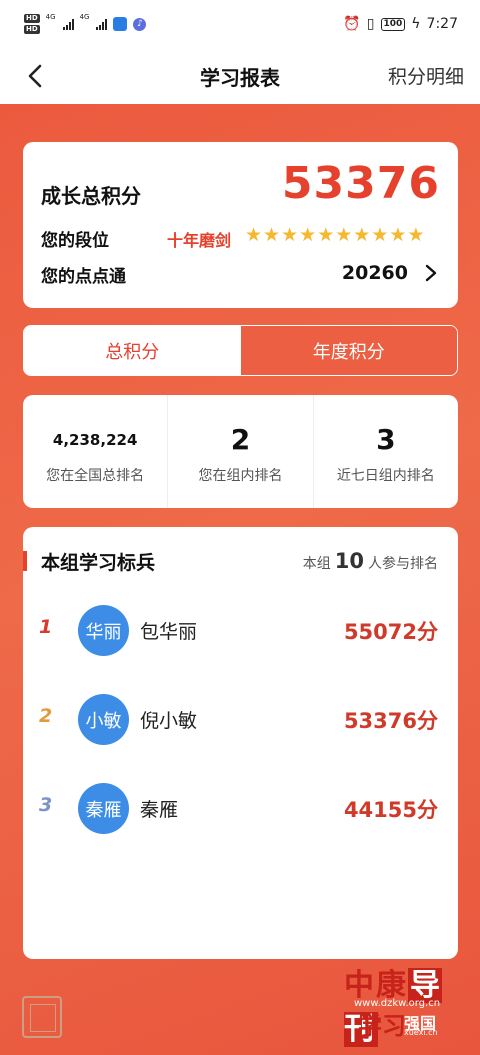 The width and height of the screenshot is (480, 1055). Describe the element at coordinates (103, 630) in the screenshot. I see `avatar: 华丽` at that location.